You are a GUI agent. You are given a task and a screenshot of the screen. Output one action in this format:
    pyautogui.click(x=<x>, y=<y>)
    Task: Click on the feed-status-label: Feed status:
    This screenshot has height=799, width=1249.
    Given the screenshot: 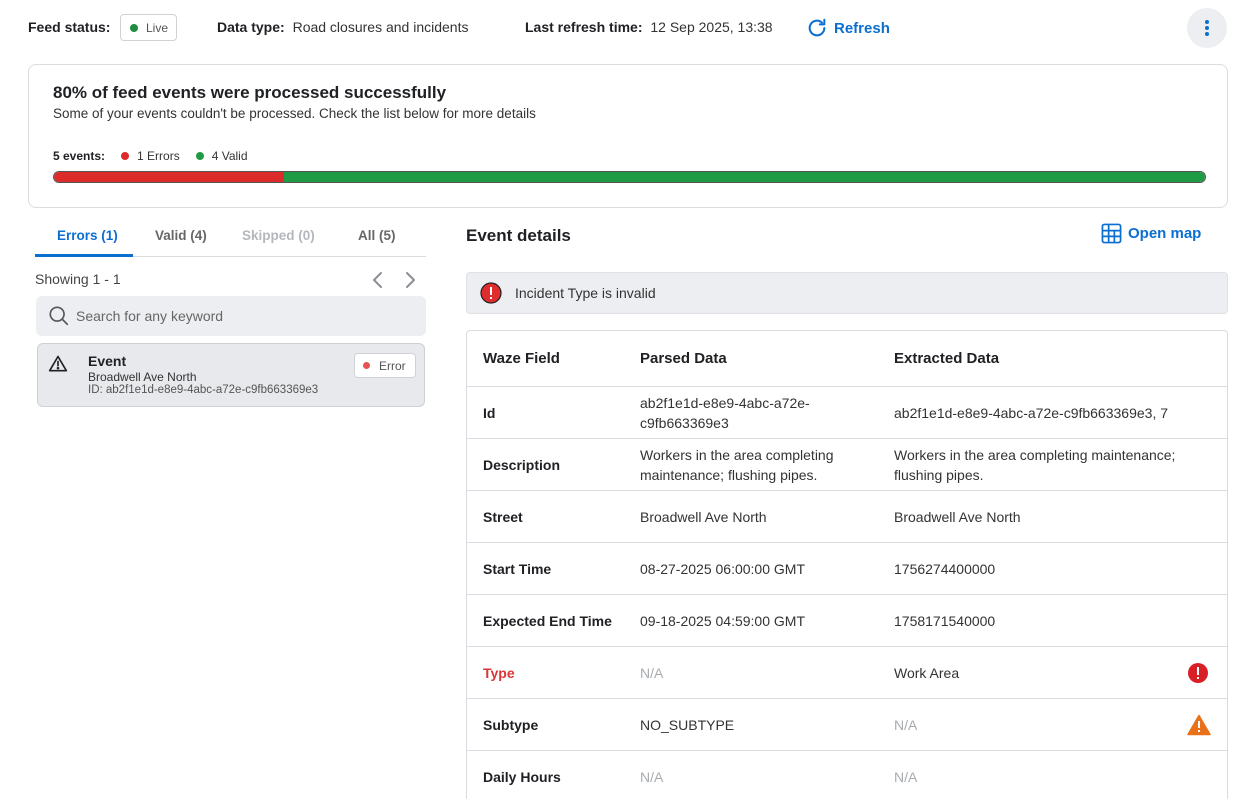 What is the action you would take?
    pyautogui.click(x=69, y=27)
    